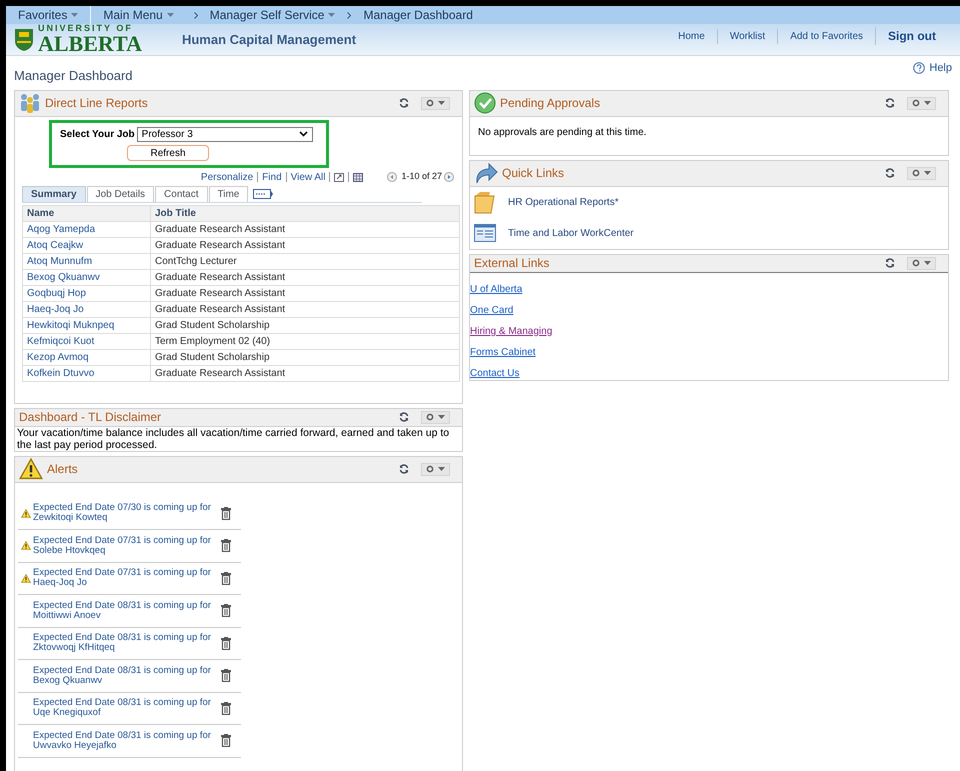 This screenshot has width=960, height=771. What do you see at coordinates (138, 15) in the screenshot?
I see `nav-menu: Main Menu` at bounding box center [138, 15].